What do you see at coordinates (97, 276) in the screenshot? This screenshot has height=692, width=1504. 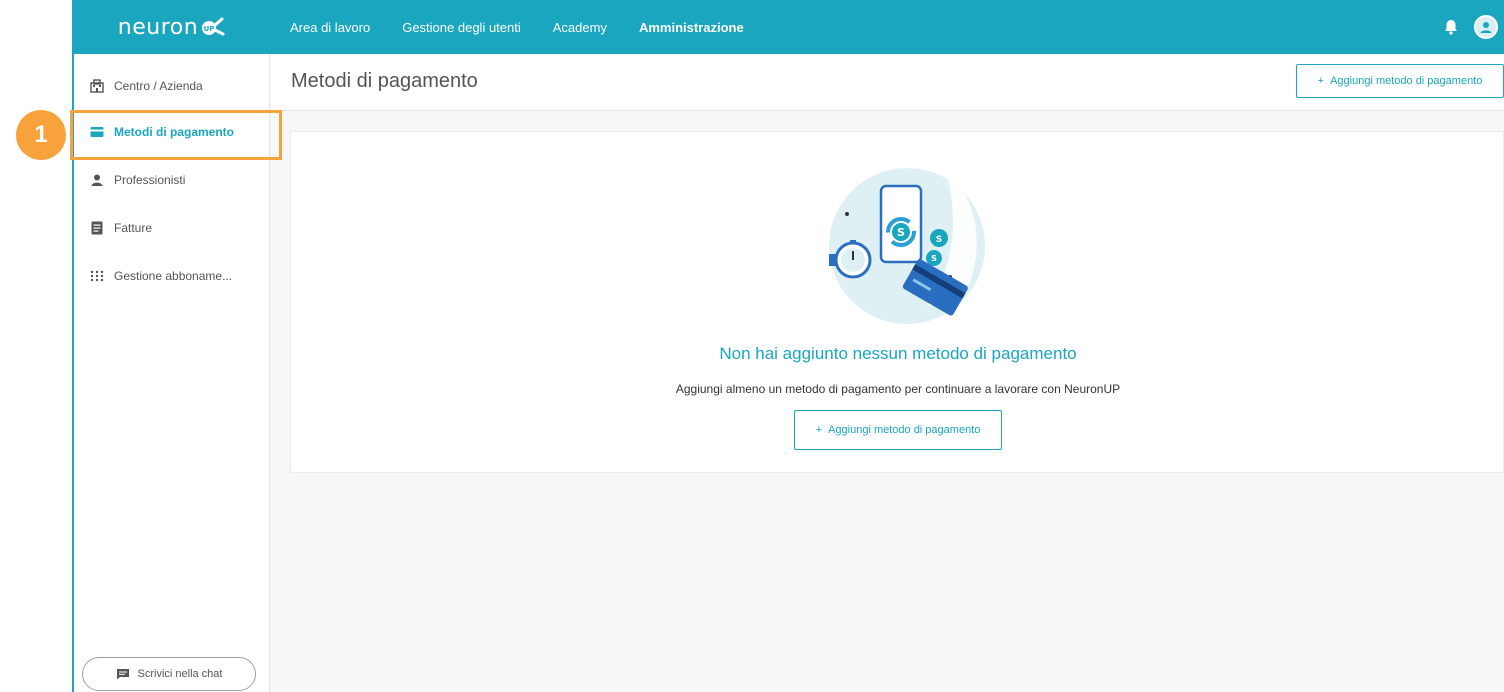 I see `grid-dots-icon` at bounding box center [97, 276].